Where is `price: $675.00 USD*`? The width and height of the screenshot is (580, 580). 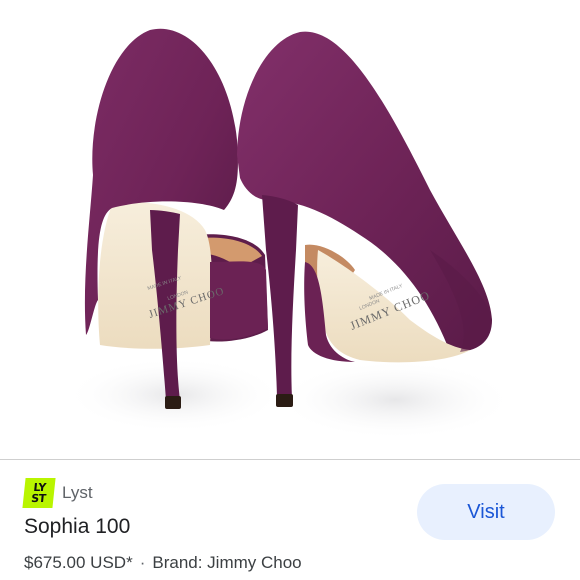 price: $675.00 USD* is located at coordinates (78, 562).